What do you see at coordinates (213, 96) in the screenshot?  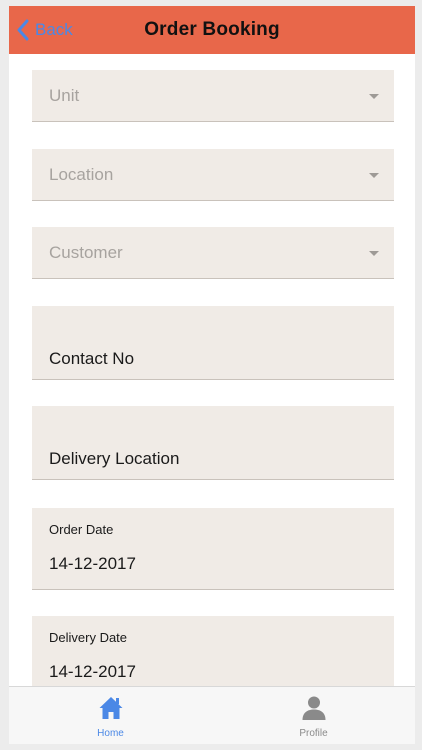 I see `unit-select: Unit` at bounding box center [213, 96].